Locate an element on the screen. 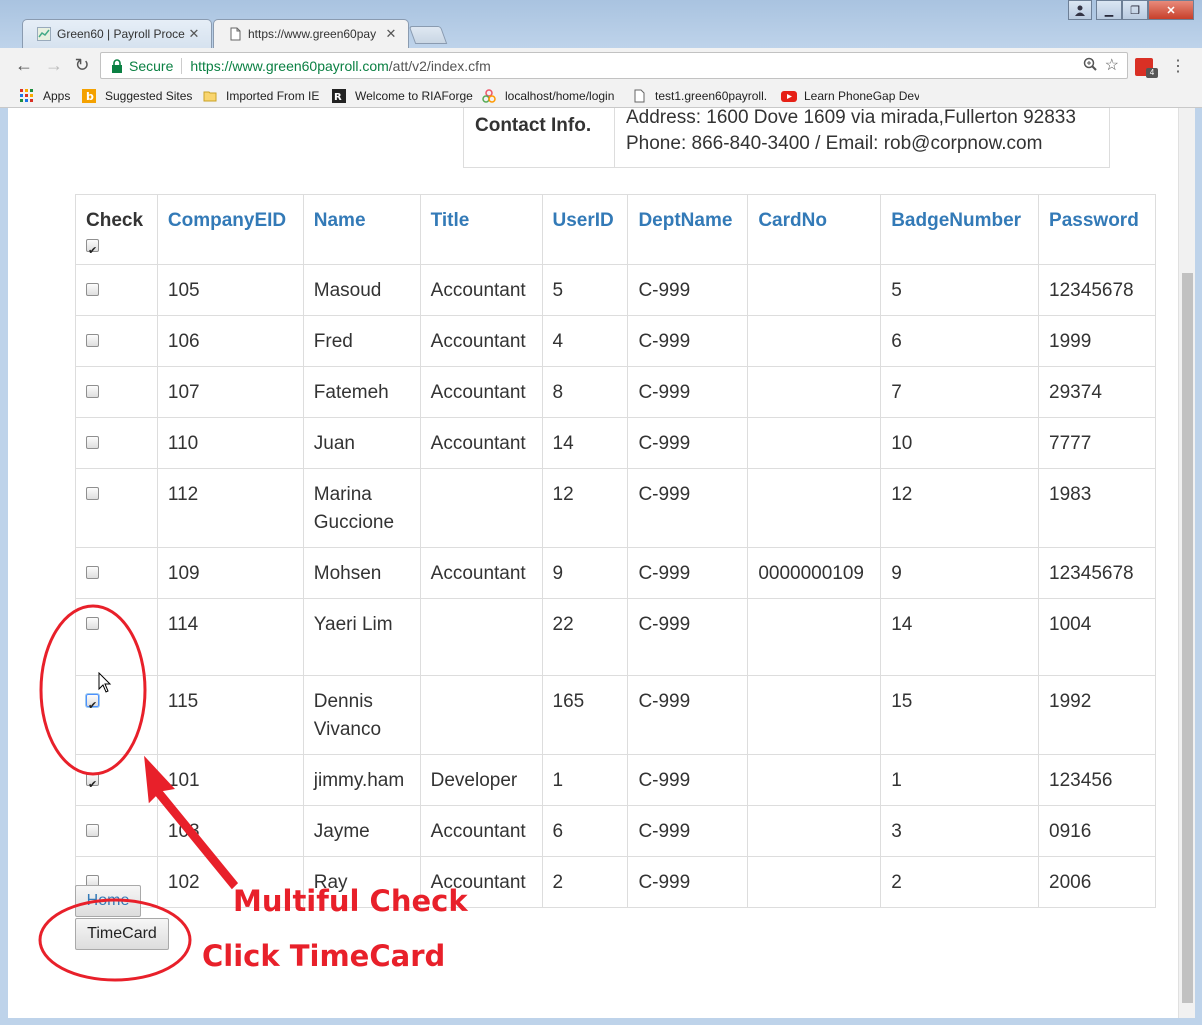 Image resolution: width=1202 pixels, height=1025 pixels. badgenumber-cell: 1 is located at coordinates (960, 780).